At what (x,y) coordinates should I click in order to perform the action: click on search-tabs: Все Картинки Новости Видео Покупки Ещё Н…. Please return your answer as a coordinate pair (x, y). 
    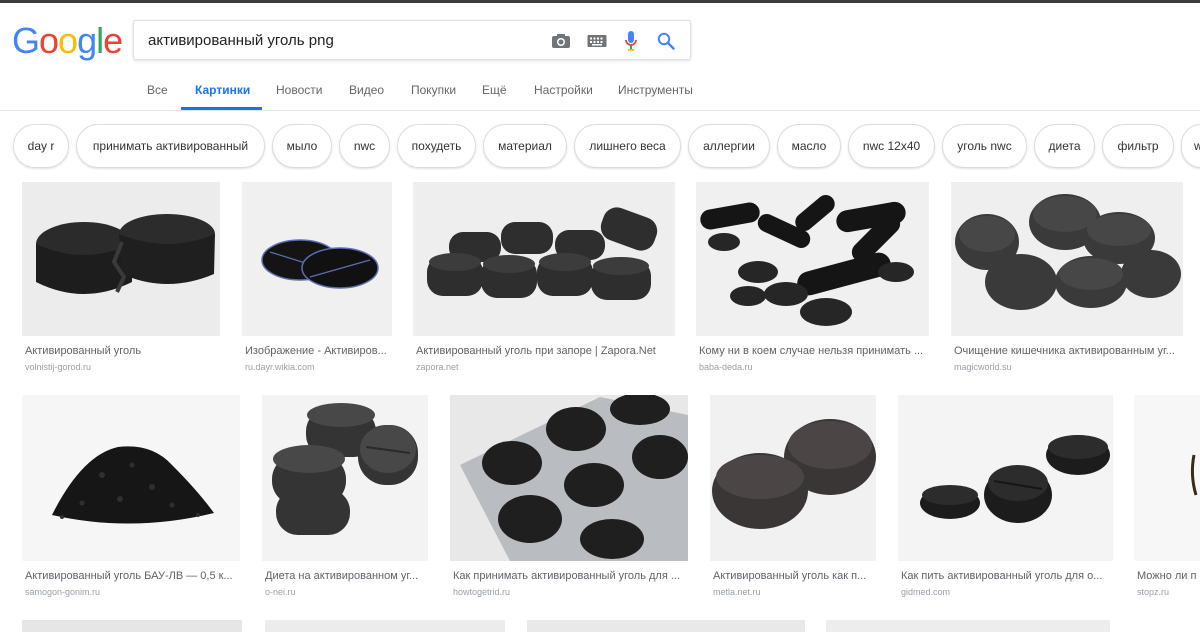
    Looking at the image, I should click on (600, 90).